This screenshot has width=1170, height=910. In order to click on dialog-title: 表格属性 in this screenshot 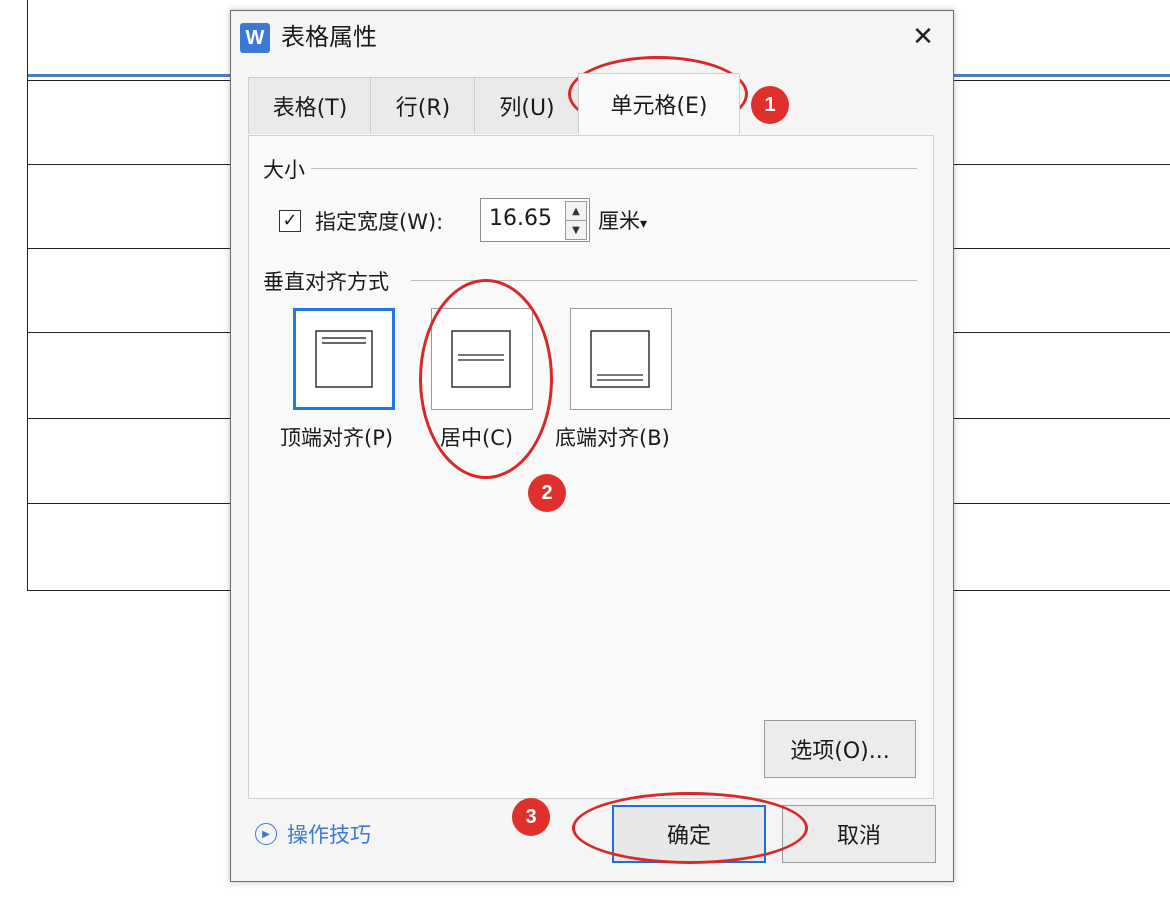, I will do `click(329, 37)`.